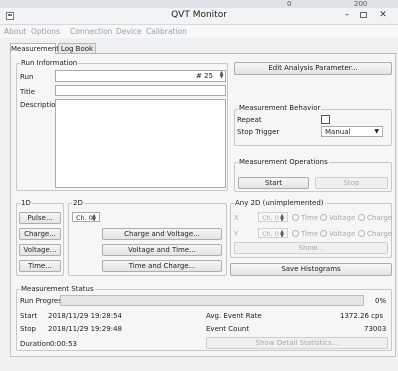  Describe the element at coordinates (228, 329) in the screenshot. I see `event-count-label: Event Count` at that location.